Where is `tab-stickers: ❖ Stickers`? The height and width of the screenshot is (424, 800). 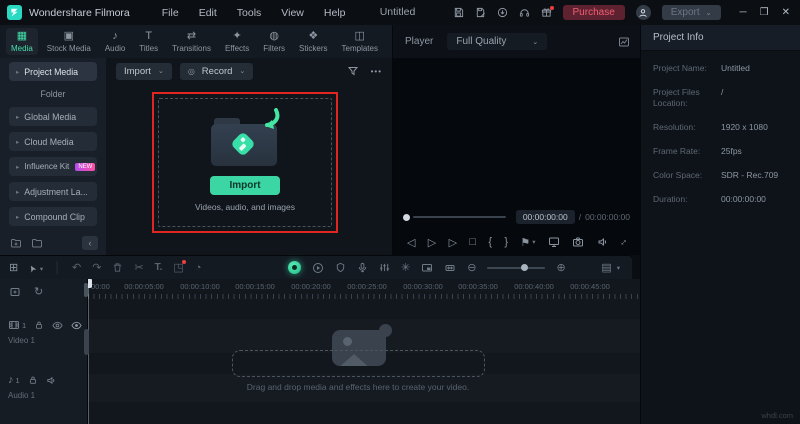 tab-stickers: ❖ Stickers is located at coordinates (313, 41).